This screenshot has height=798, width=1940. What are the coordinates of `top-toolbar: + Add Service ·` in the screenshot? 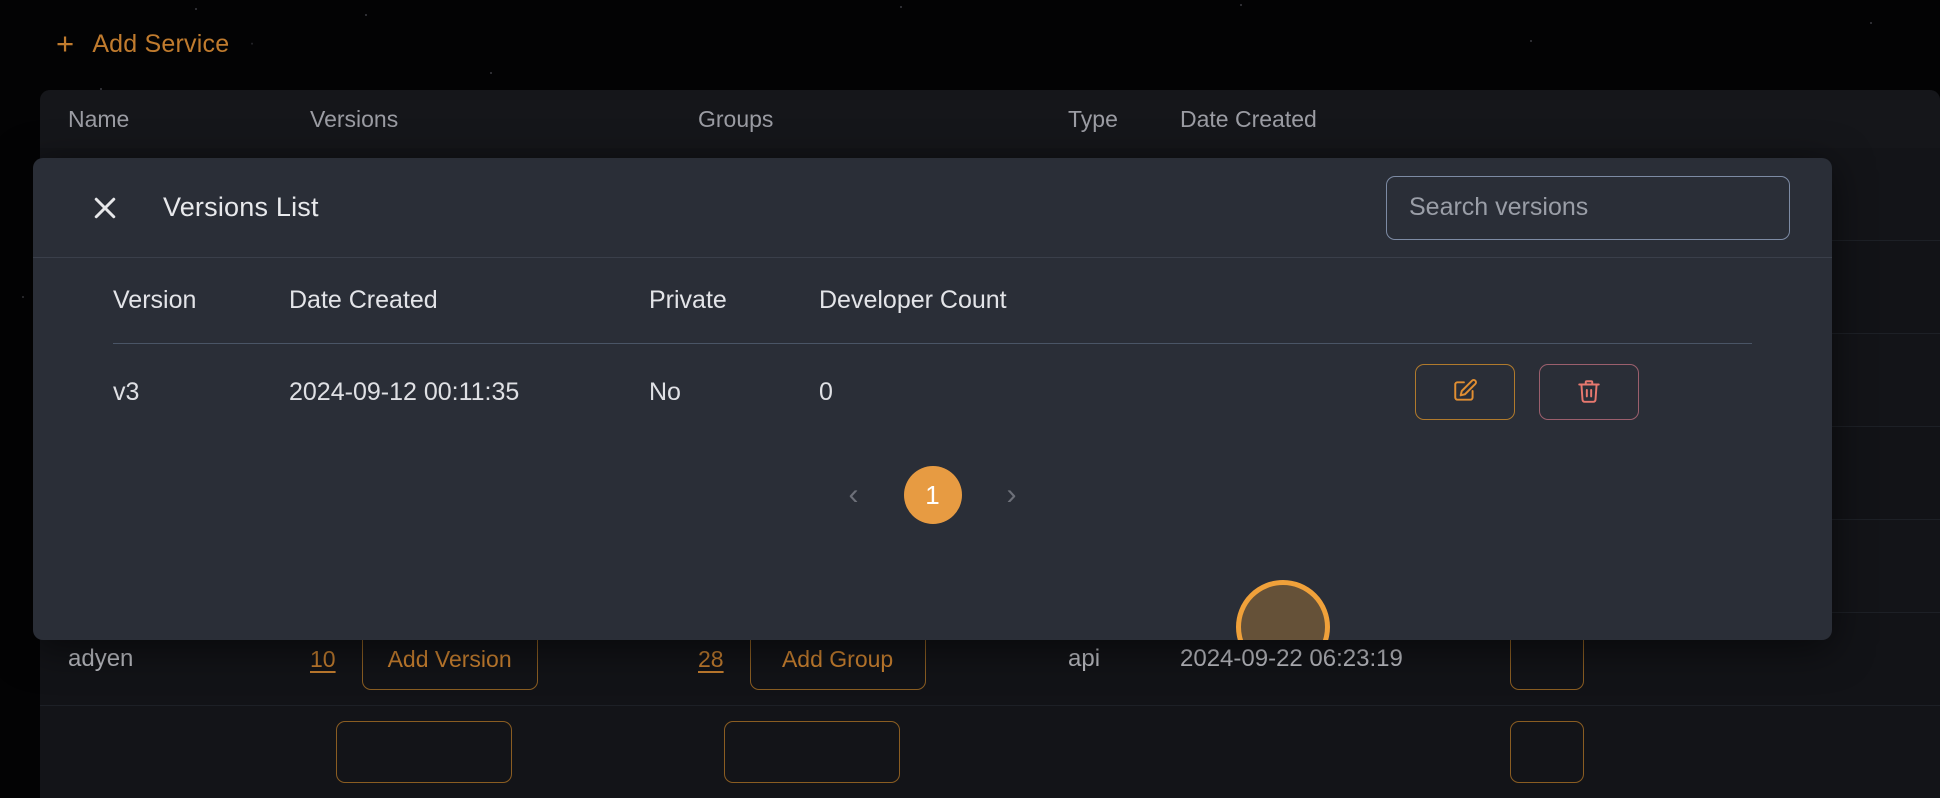 It's located at (970, 44).